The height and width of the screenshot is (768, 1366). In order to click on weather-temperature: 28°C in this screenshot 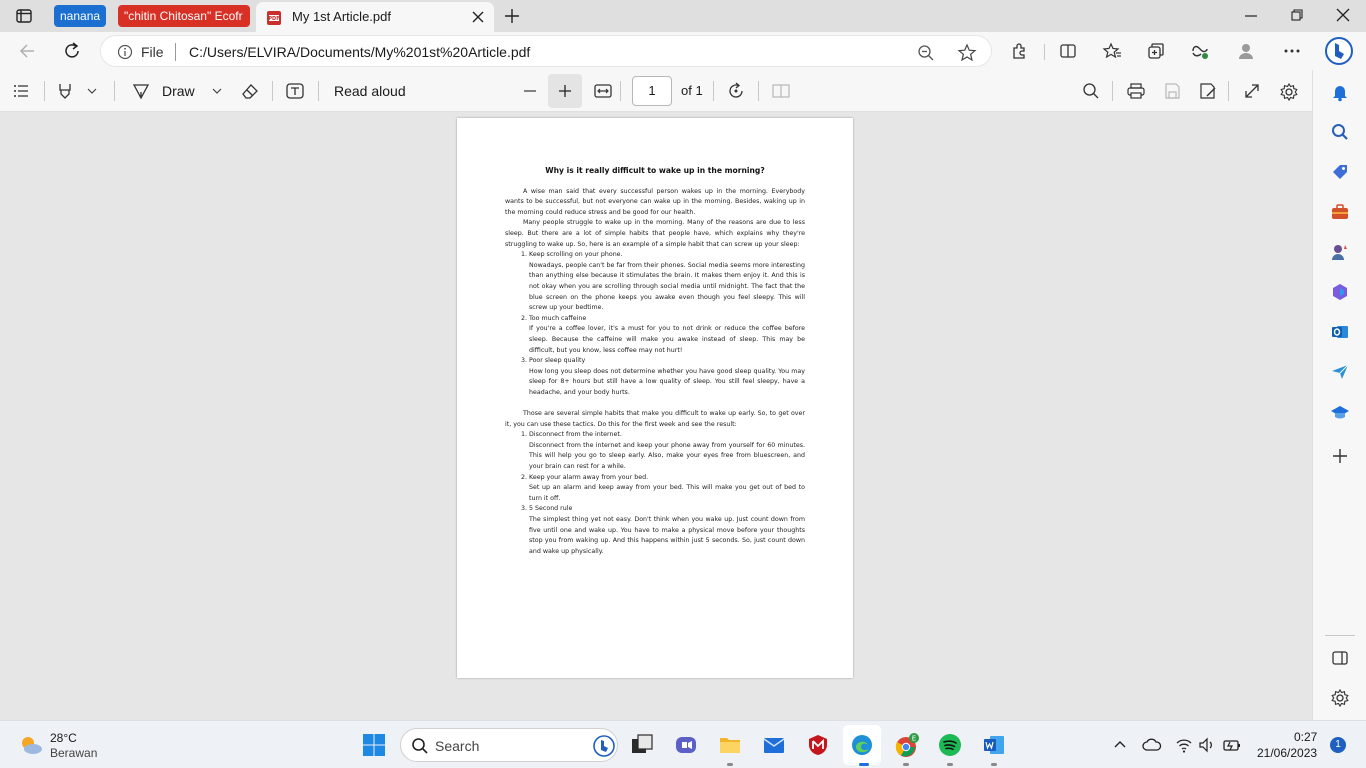, I will do `click(63, 738)`.